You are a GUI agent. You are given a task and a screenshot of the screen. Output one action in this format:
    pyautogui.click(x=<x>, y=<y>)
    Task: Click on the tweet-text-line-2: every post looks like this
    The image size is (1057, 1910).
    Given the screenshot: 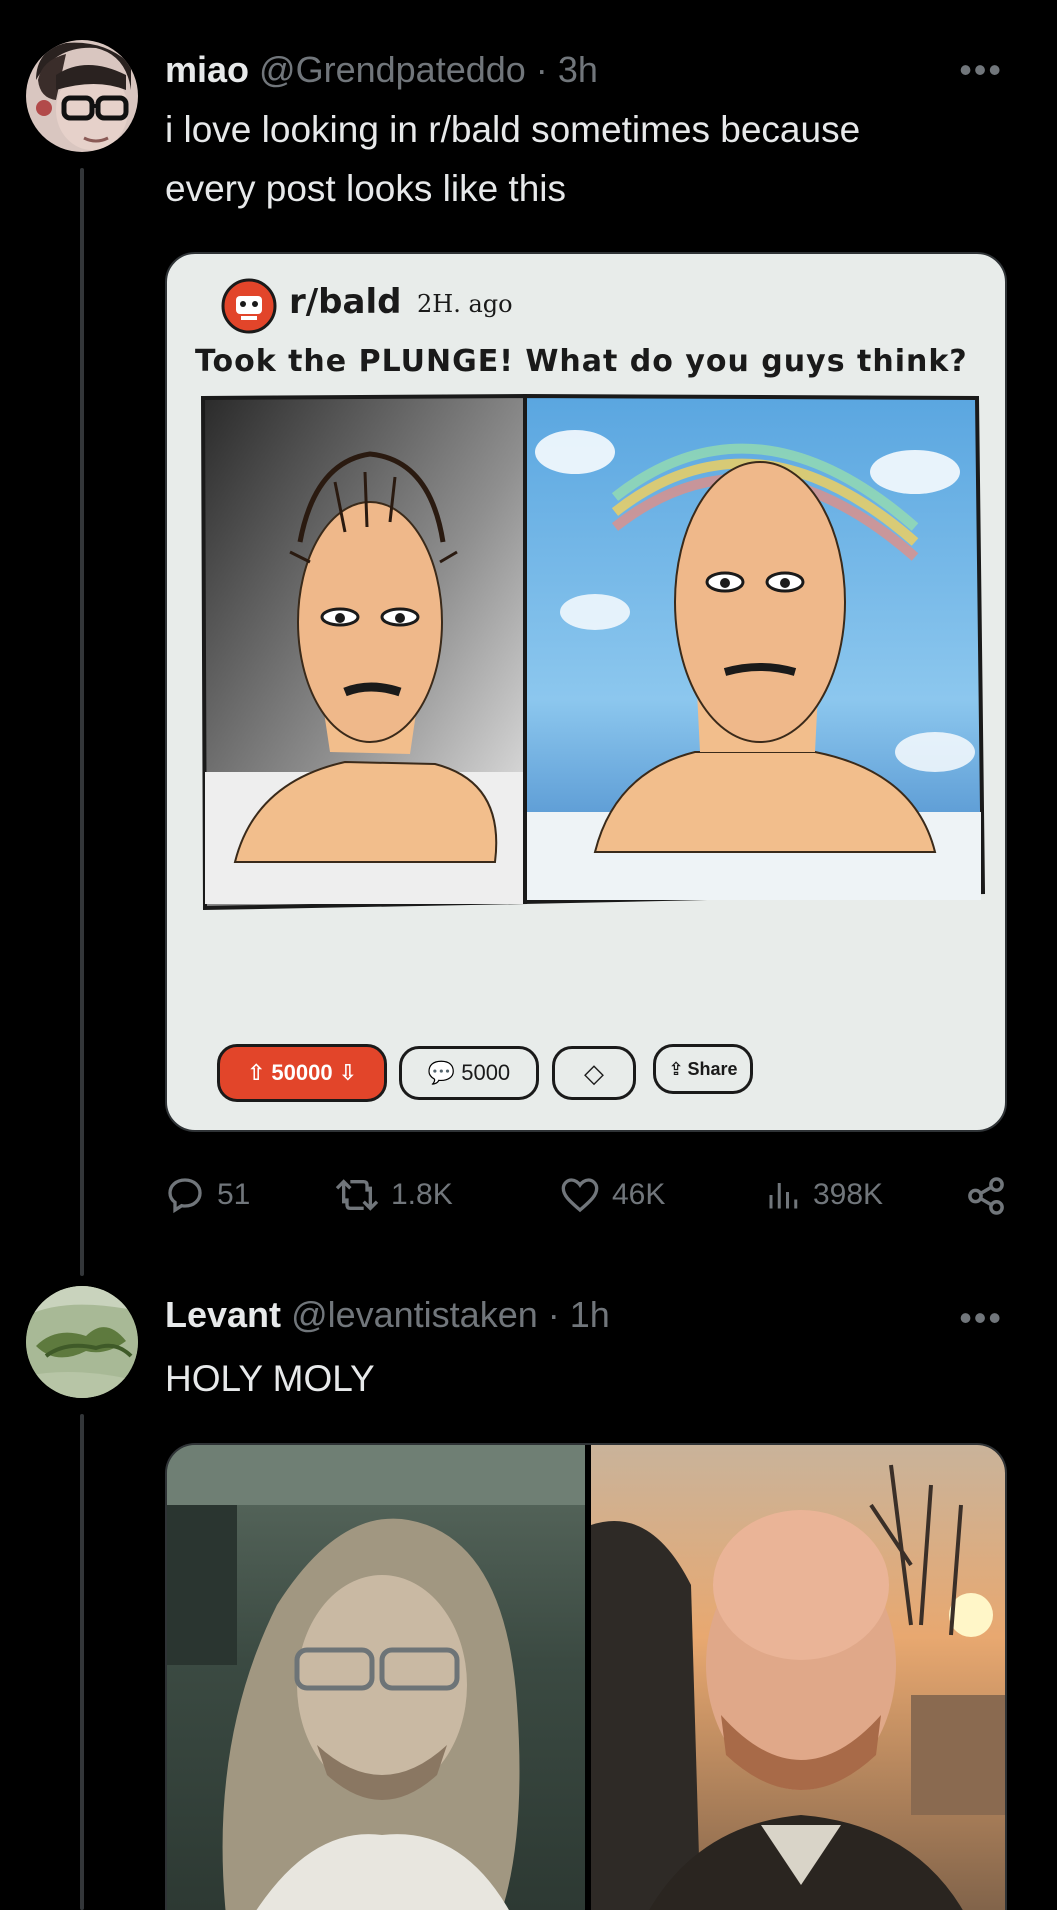 What is the action you would take?
    pyautogui.click(x=366, y=188)
    